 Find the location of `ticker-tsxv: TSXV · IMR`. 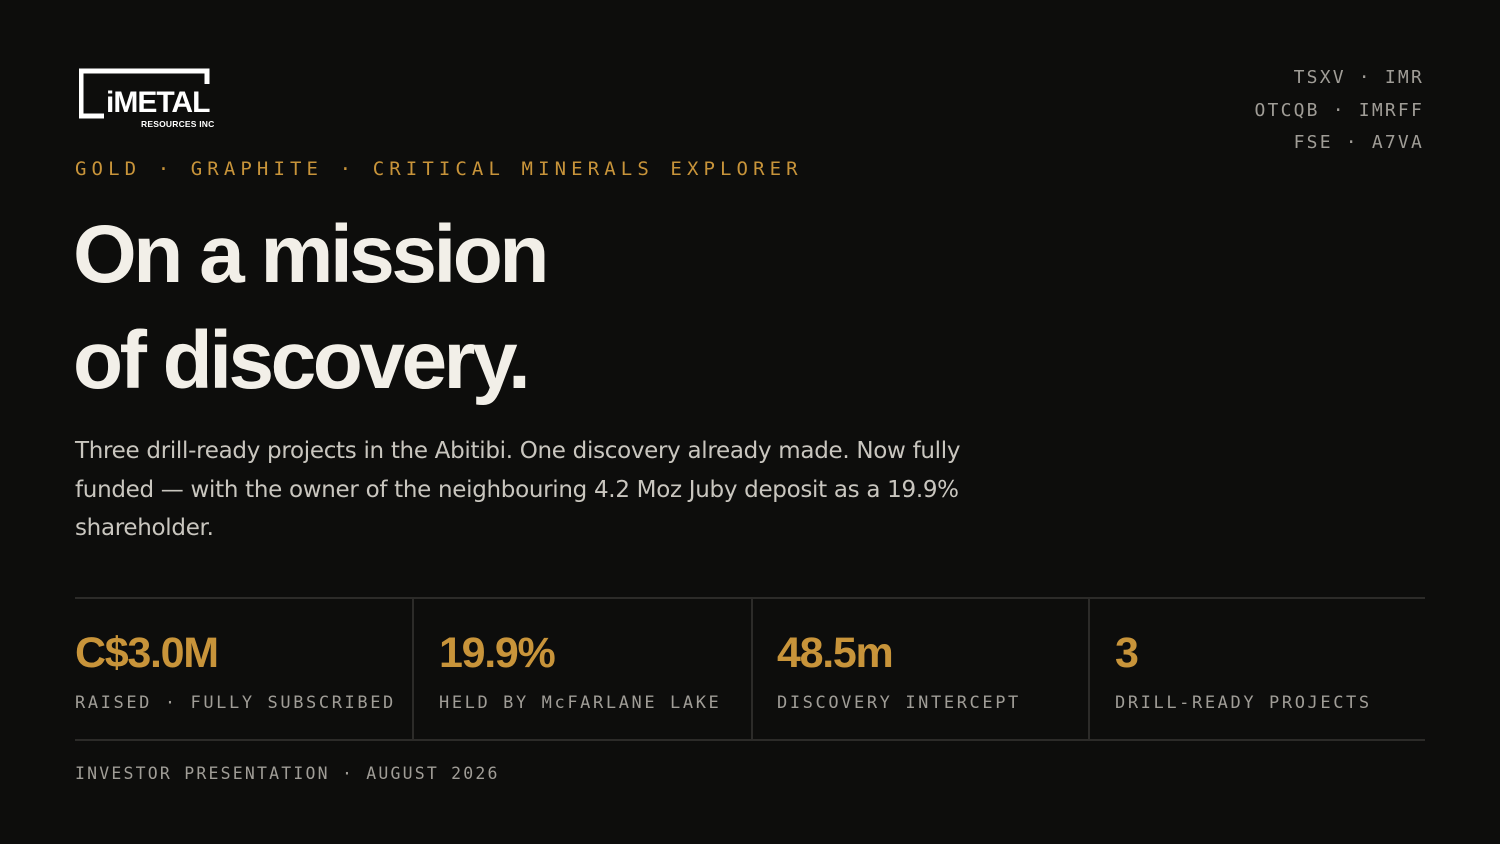

ticker-tsxv: TSXV · IMR is located at coordinates (1358, 77).